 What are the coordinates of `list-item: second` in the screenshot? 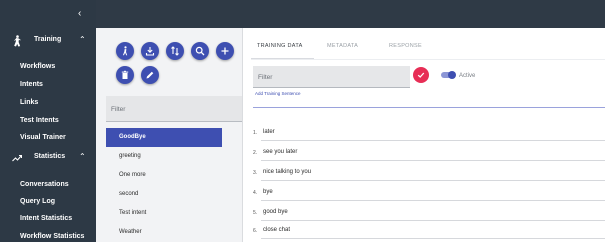 It's located at (164, 194).